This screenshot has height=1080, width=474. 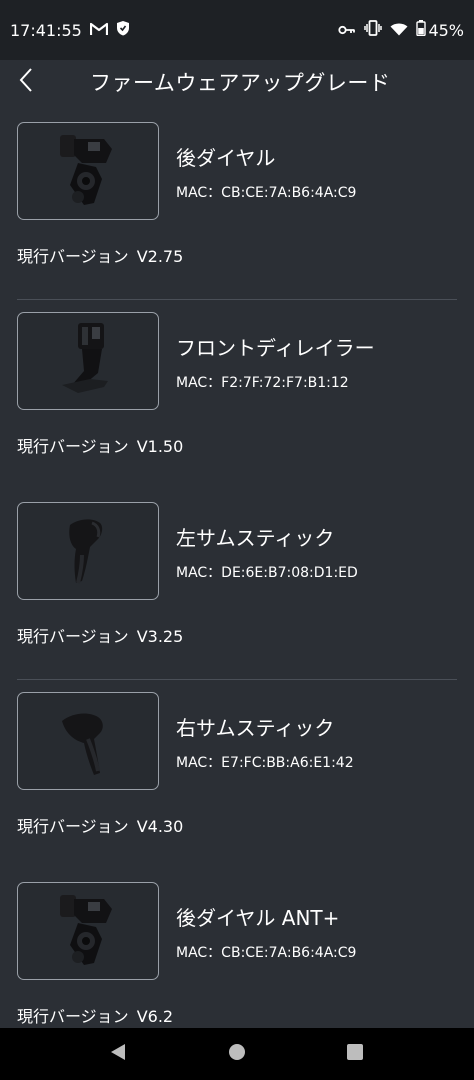 What do you see at coordinates (275, 348) in the screenshot?
I see `device-name: フロントディレイラー` at bounding box center [275, 348].